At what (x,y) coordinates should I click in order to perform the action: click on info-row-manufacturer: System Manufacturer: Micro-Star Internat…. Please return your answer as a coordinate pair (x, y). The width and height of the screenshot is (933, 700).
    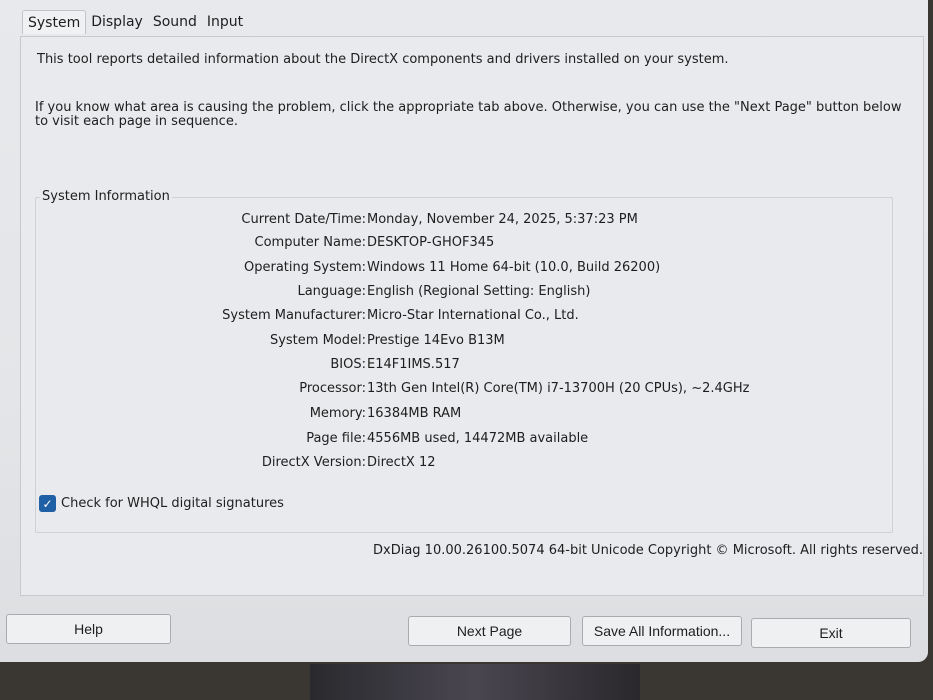
    Looking at the image, I should click on (456, 319).